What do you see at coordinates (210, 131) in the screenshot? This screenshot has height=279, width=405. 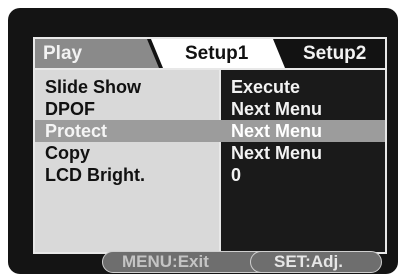 I see `menu-item-protect: Protect Next Menu` at bounding box center [210, 131].